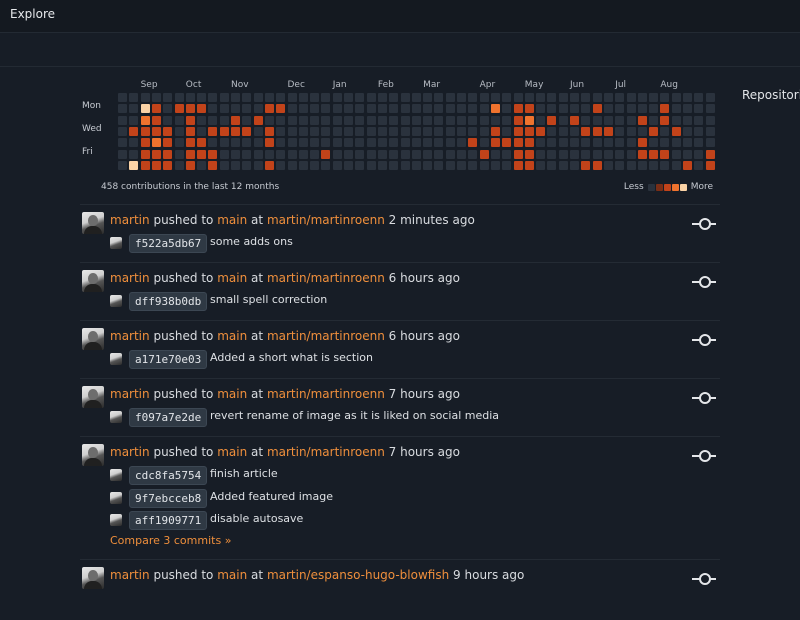 Image resolution: width=800 pixels, height=620 pixels. Describe the element at coordinates (232, 394) in the screenshot. I see `branch-link: main` at that location.